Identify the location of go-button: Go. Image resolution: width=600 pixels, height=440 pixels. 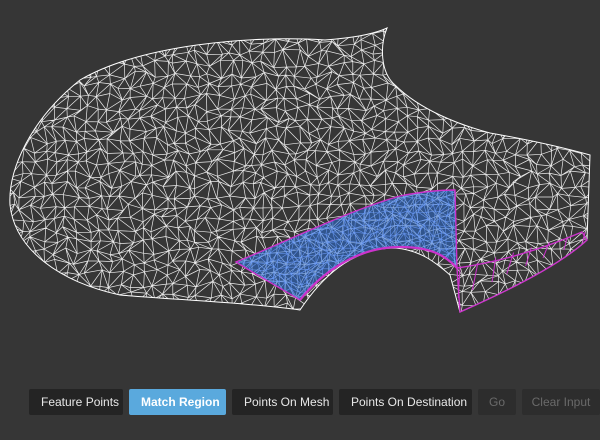
(497, 402).